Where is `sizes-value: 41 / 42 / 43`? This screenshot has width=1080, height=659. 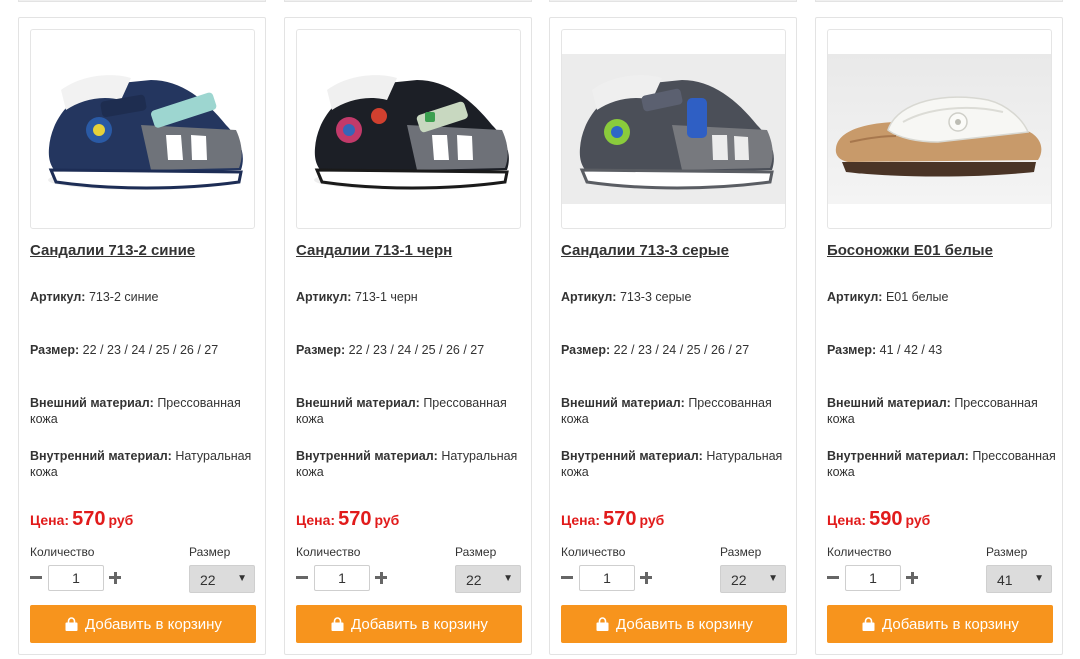 sizes-value: 41 / 42 / 43 is located at coordinates (911, 350).